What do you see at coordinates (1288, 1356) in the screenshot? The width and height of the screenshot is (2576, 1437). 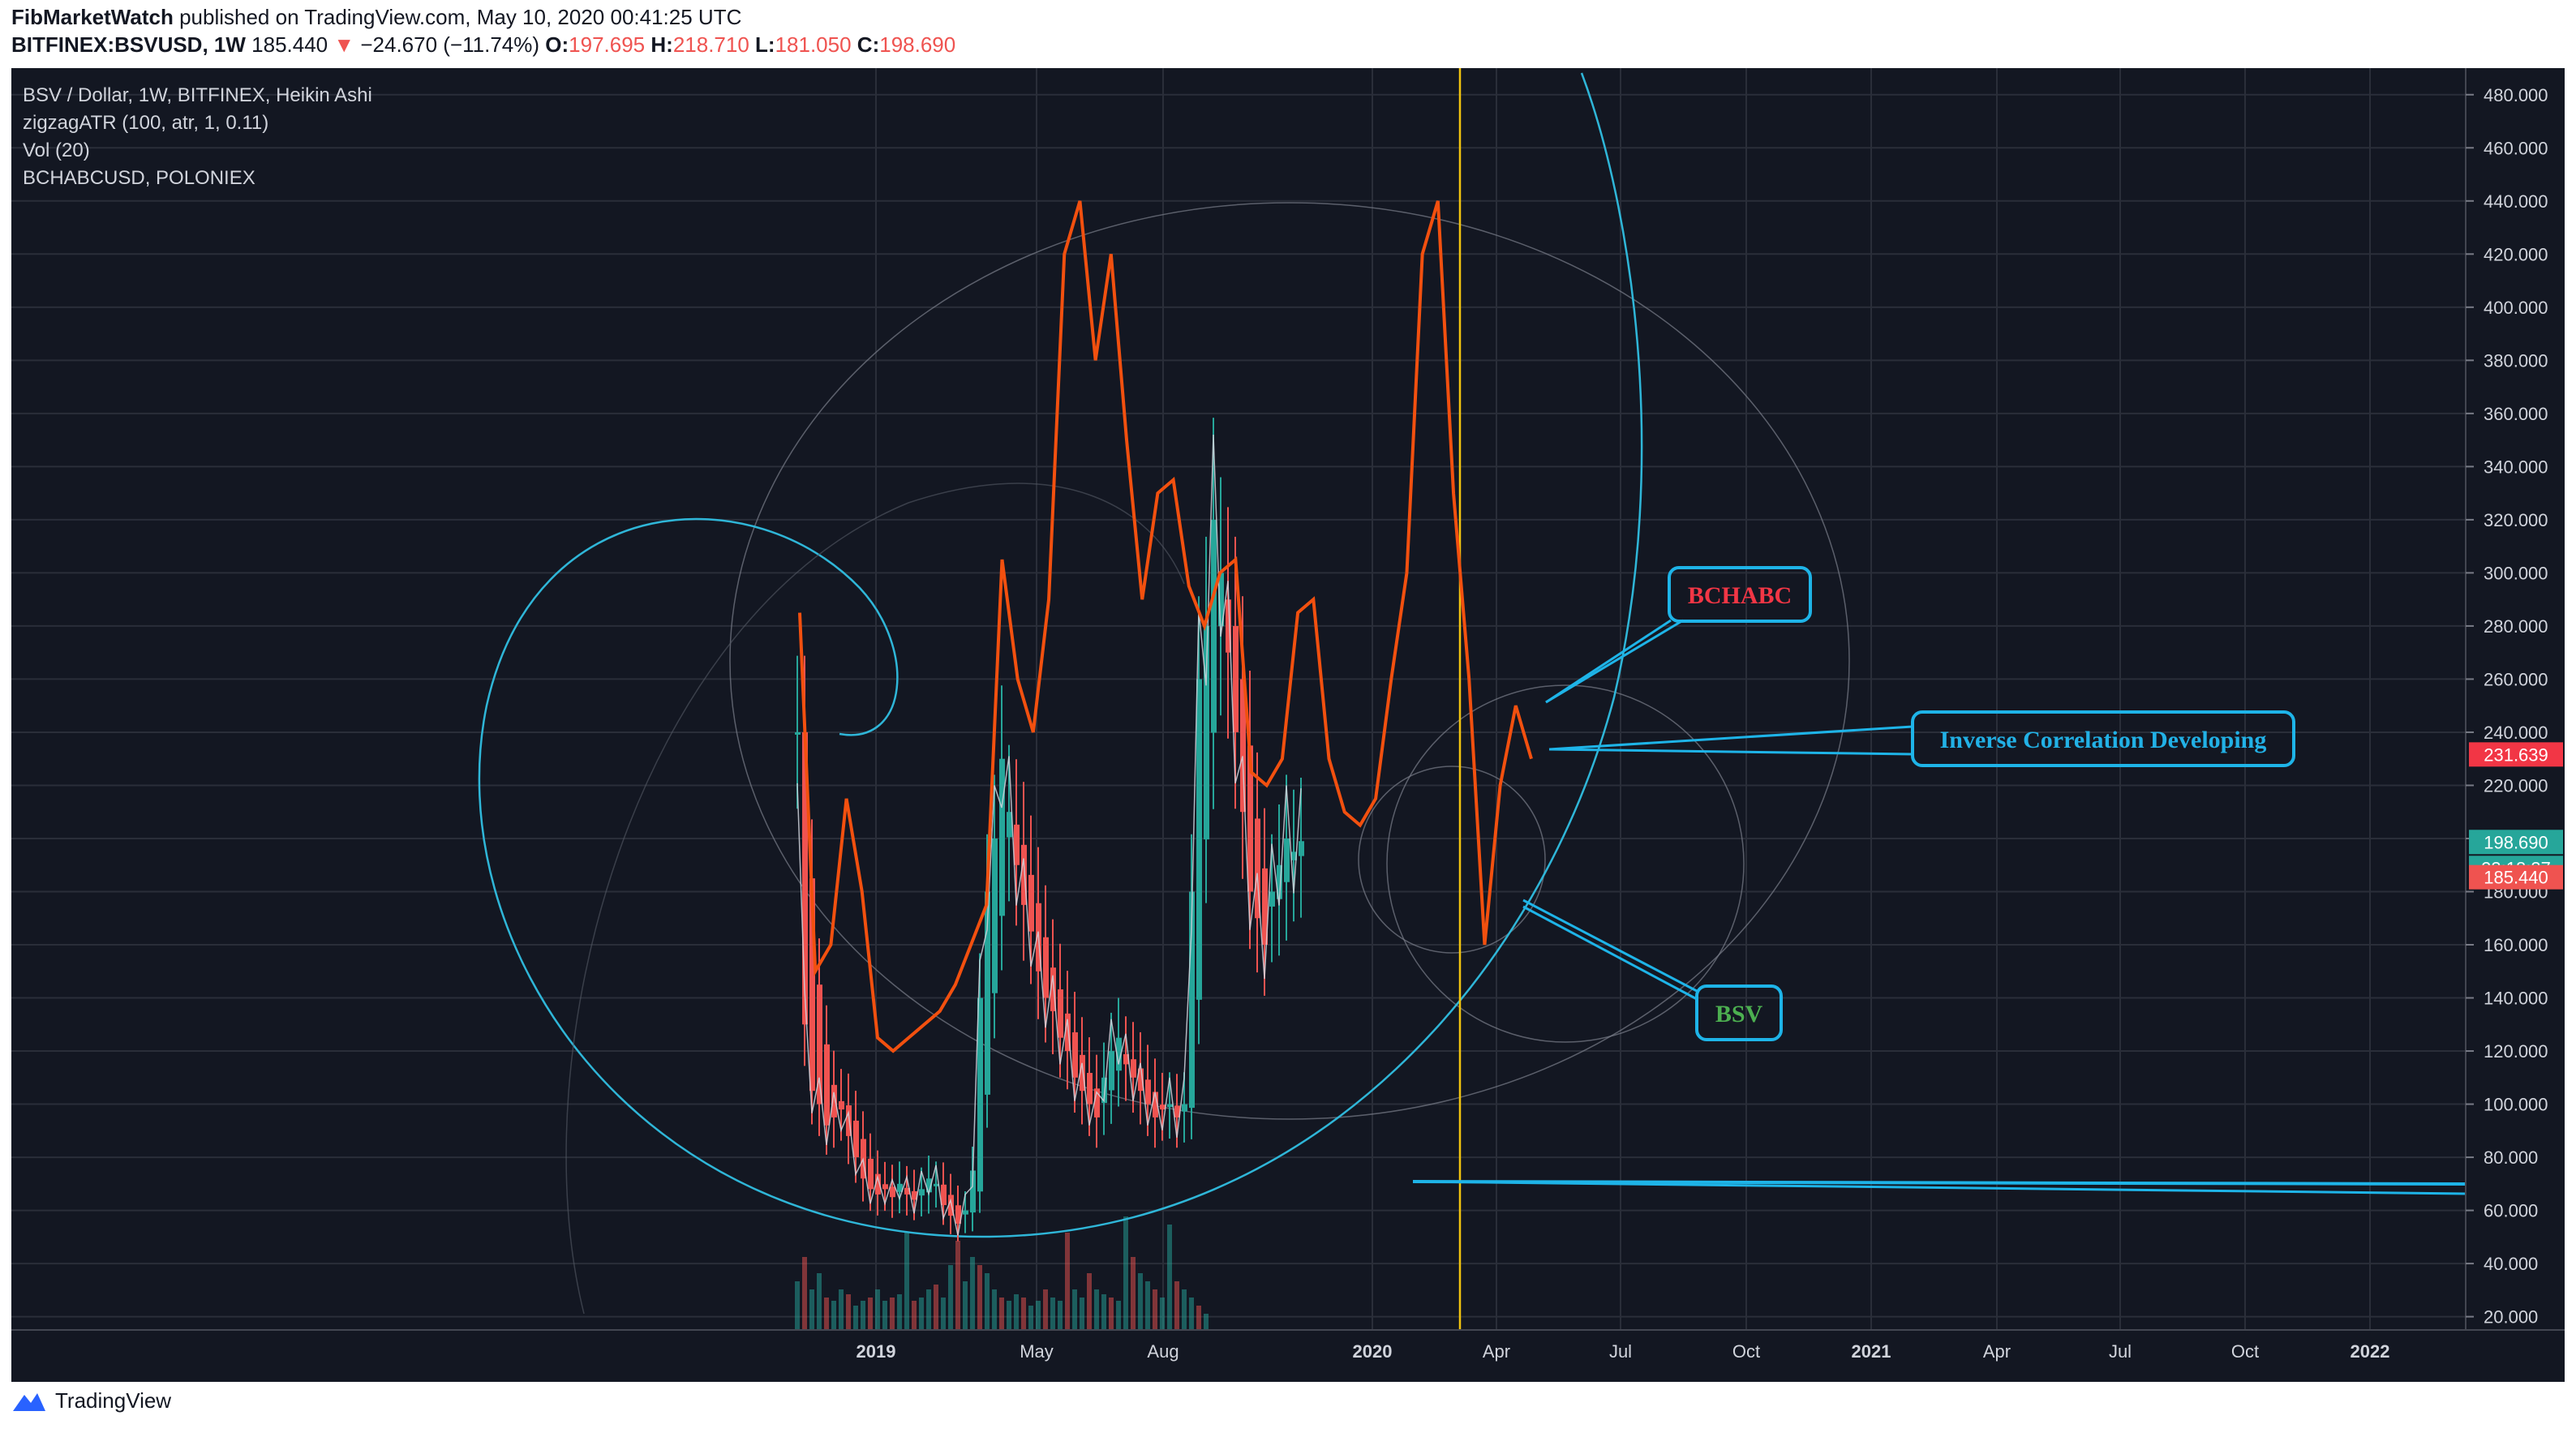 I see `time-axis: 2019 May Aug 2020 Apr Jul Oct 2021 Apr Jul Oct 2022` at bounding box center [1288, 1356].